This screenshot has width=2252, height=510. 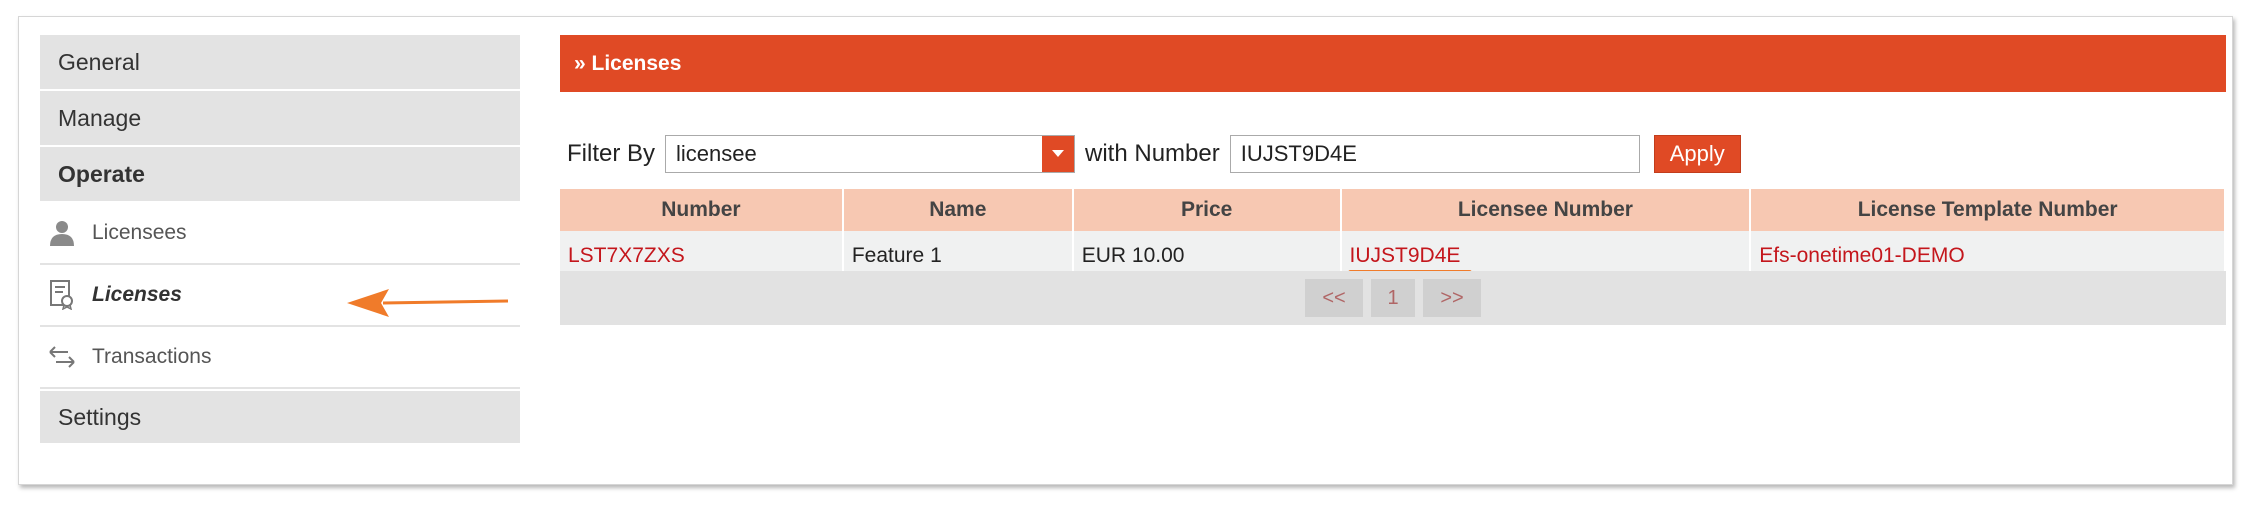 What do you see at coordinates (137, 294) in the screenshot?
I see `sidebar-item-label: Licenses` at bounding box center [137, 294].